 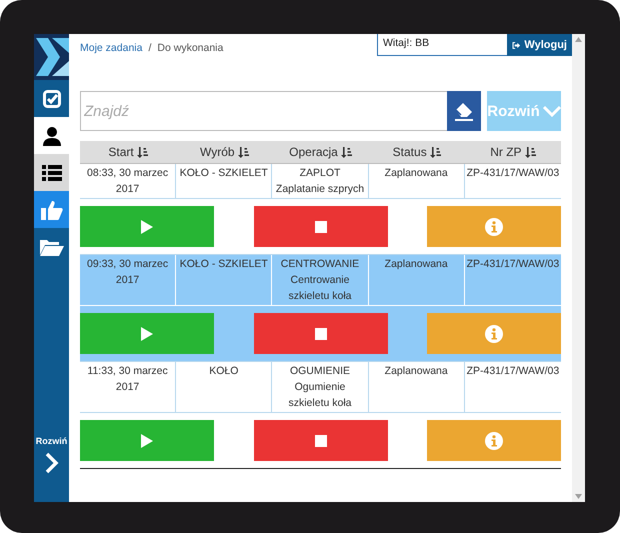 I want to click on clear-button, so click(x=464, y=111).